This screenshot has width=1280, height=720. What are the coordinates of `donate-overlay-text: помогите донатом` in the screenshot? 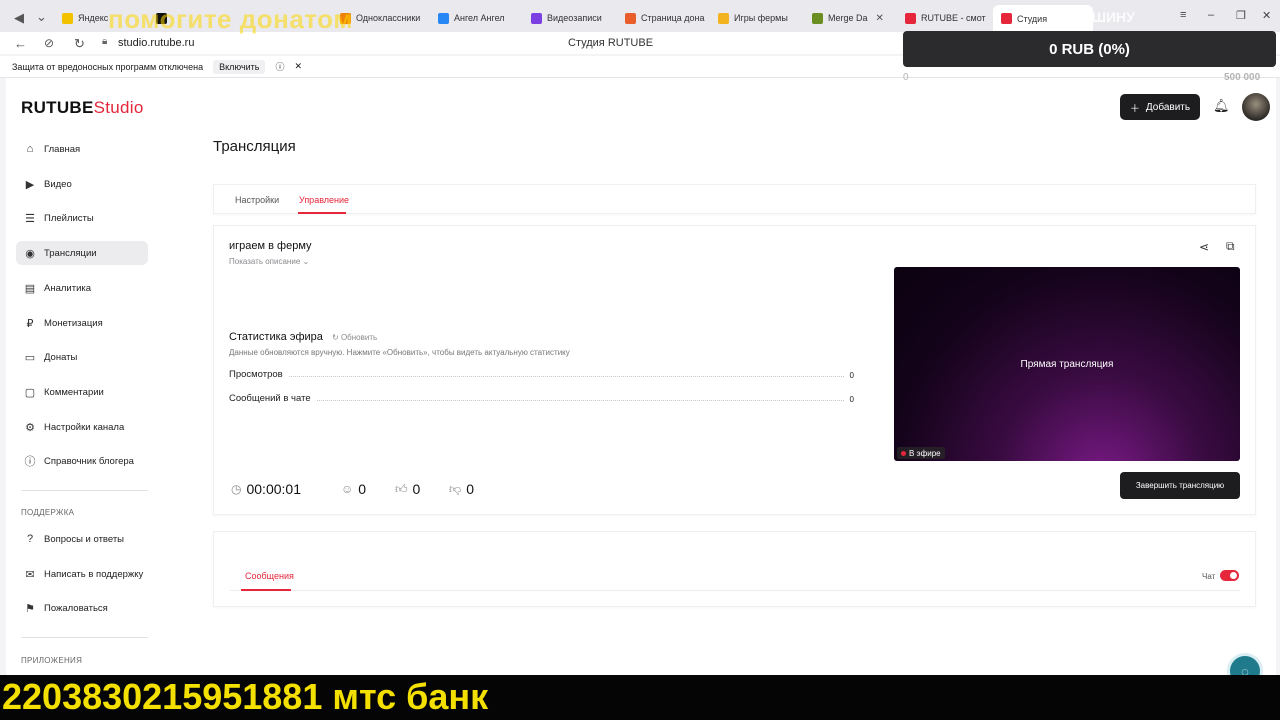 It's located at (230, 19).